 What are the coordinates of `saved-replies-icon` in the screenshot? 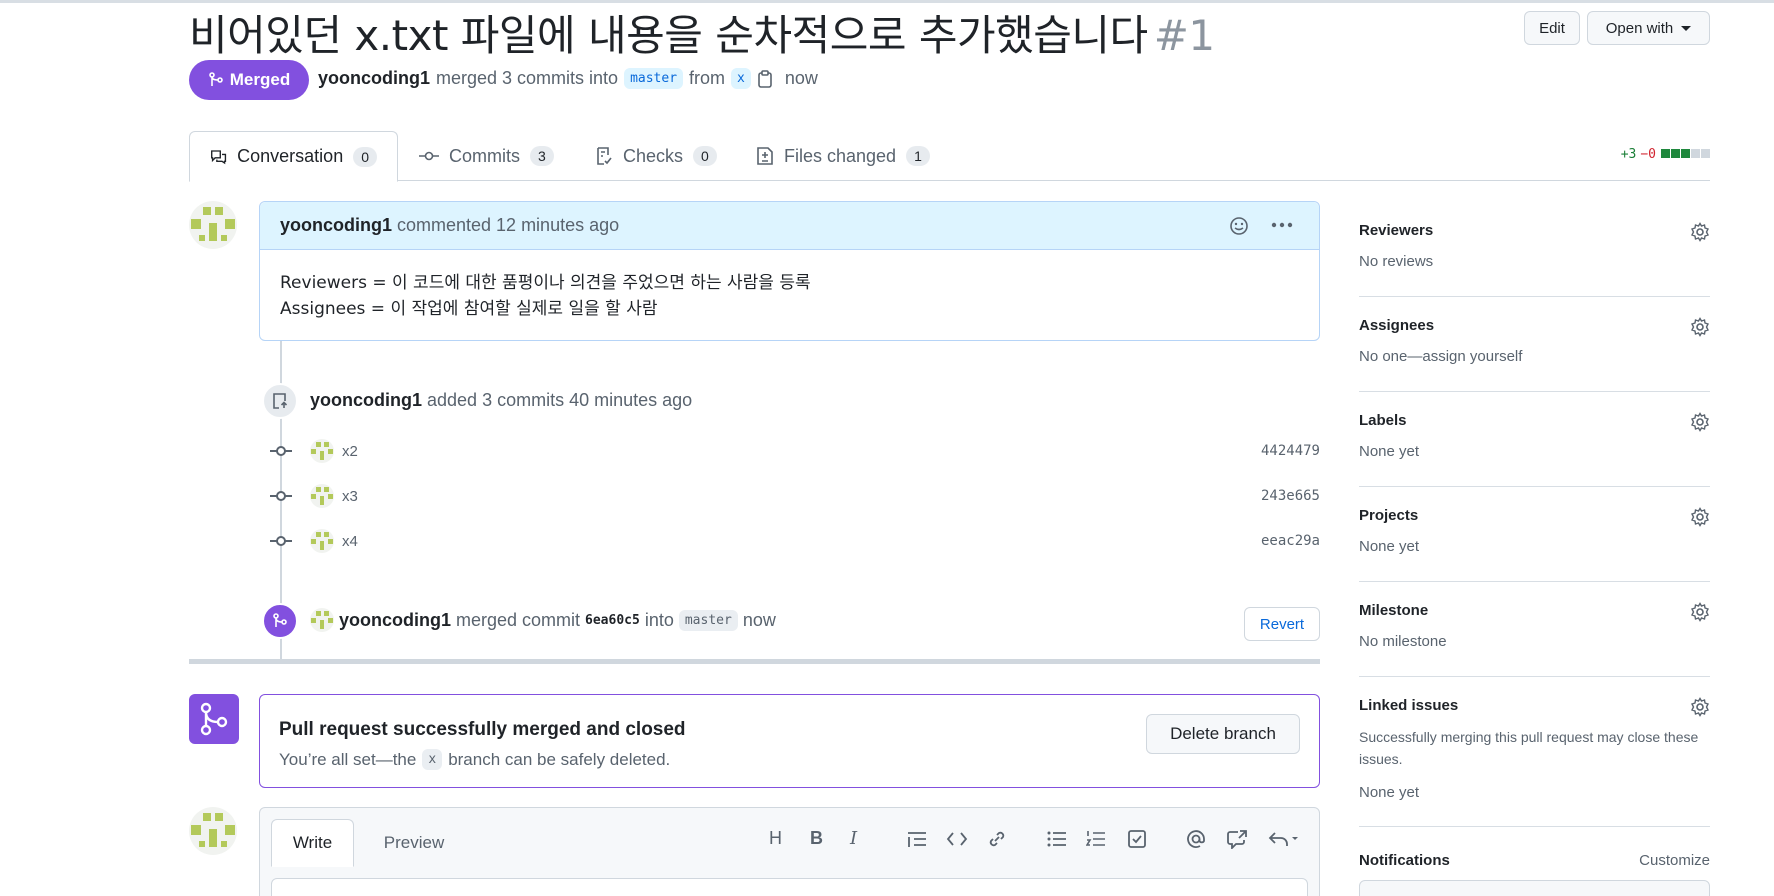 It's located at (1284, 839).